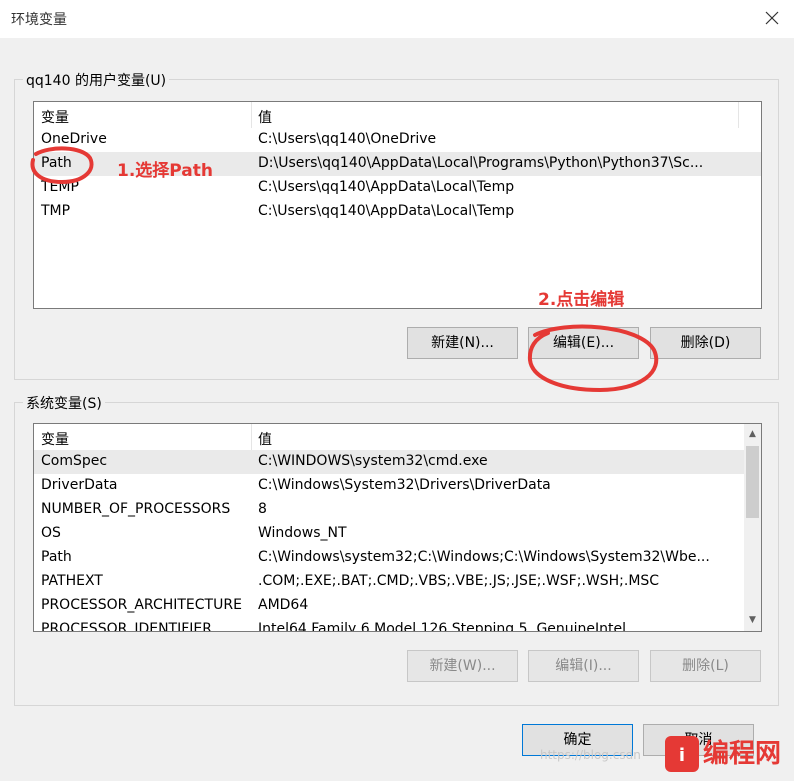  I want to click on var-value: 8, so click(262, 509).